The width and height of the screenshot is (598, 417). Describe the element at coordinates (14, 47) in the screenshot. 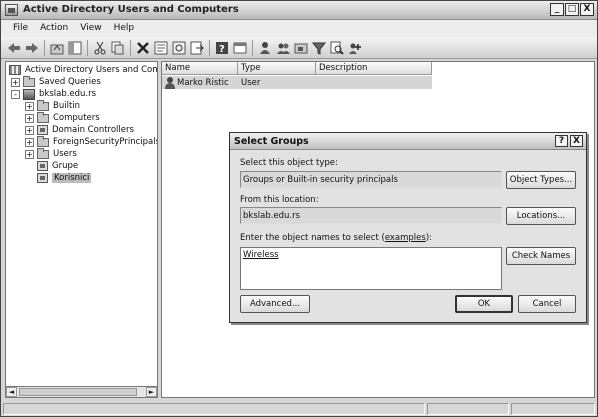

I see `back-icon` at that location.